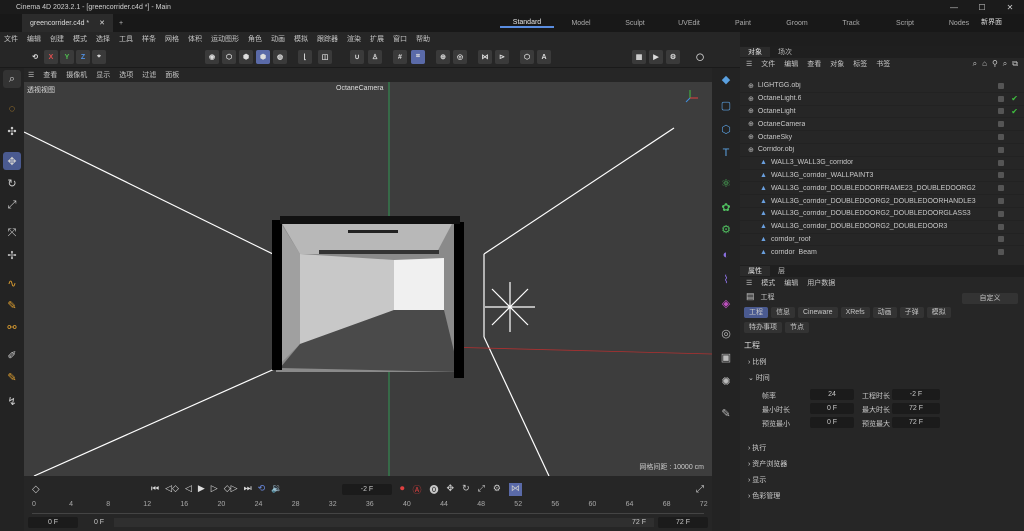  What do you see at coordinates (673, 57) in the screenshot?
I see `render-settings-icon: ⚙` at bounding box center [673, 57].